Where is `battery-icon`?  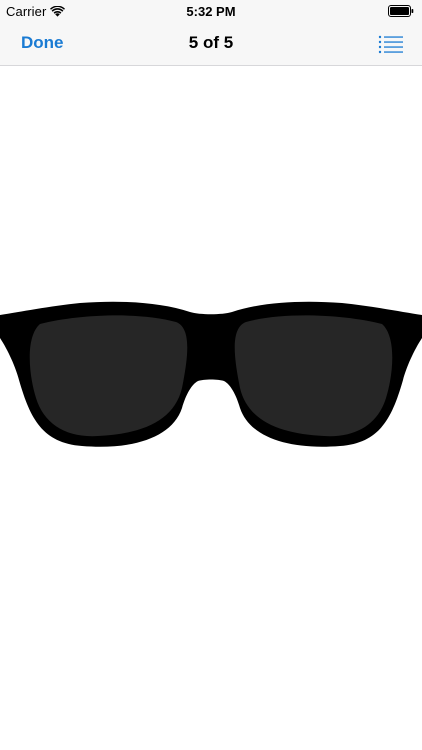
battery-icon is located at coordinates (401, 11).